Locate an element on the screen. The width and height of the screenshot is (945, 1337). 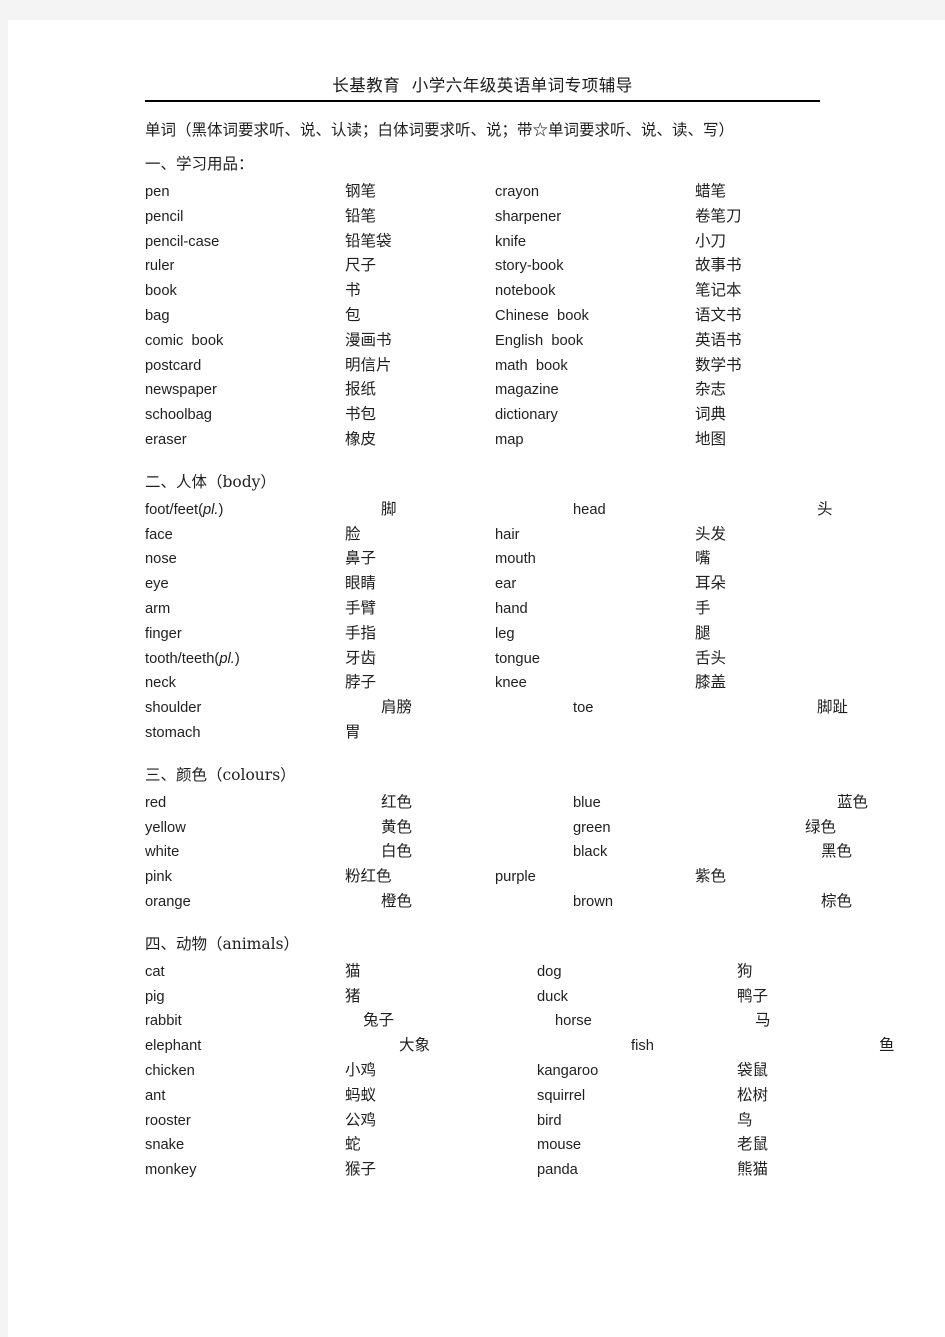
word-english-right: bird is located at coordinates (549, 1120).